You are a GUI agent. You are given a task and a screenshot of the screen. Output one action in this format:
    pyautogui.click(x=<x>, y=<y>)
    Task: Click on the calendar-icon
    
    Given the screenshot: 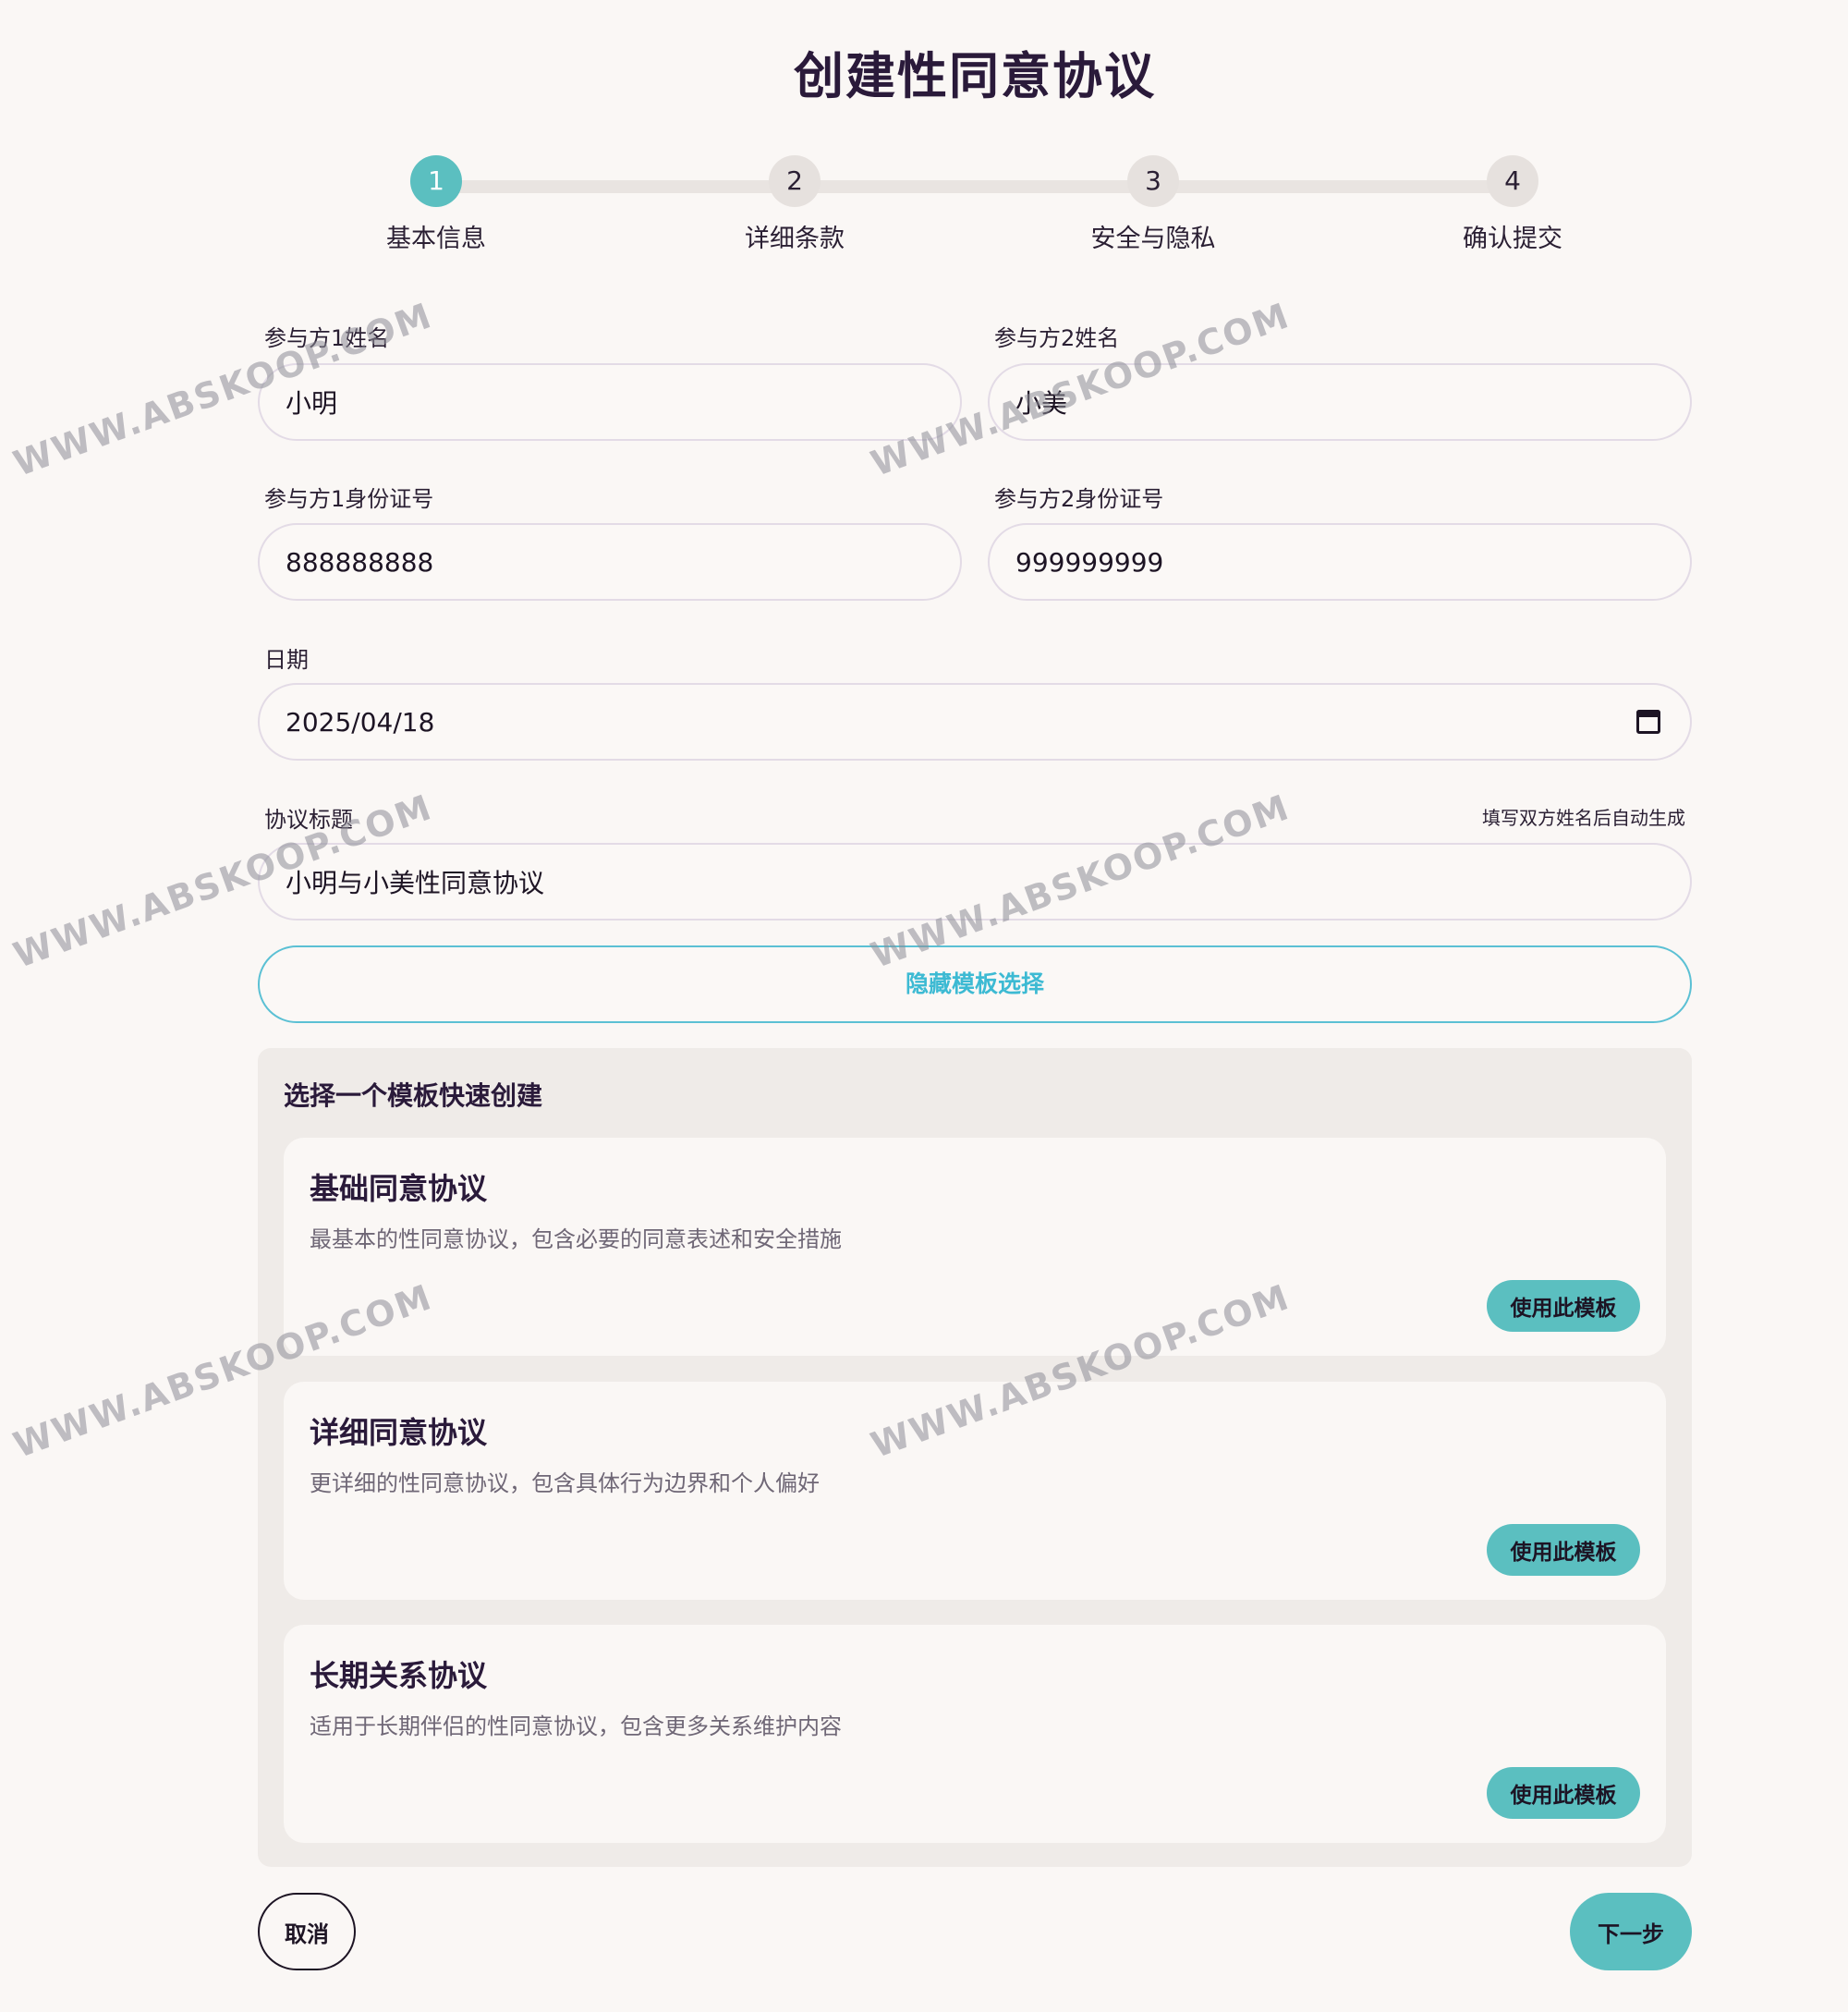 What is the action you would take?
    pyautogui.click(x=1648, y=722)
    